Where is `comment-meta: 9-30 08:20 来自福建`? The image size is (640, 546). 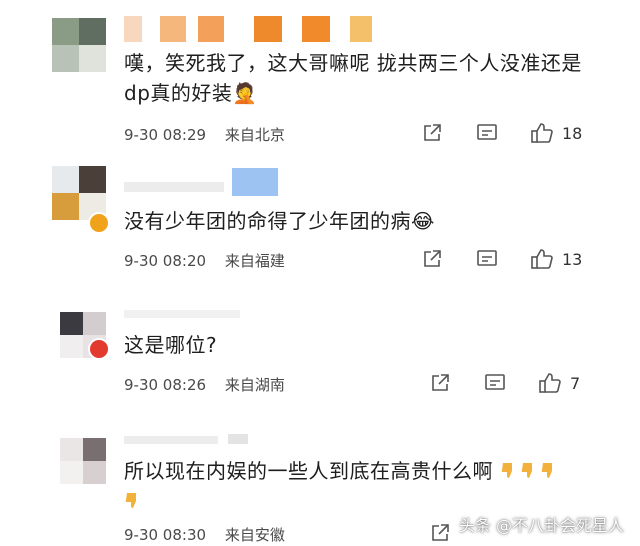
comment-meta: 9-30 08:20 来自福建 is located at coordinates (204, 260).